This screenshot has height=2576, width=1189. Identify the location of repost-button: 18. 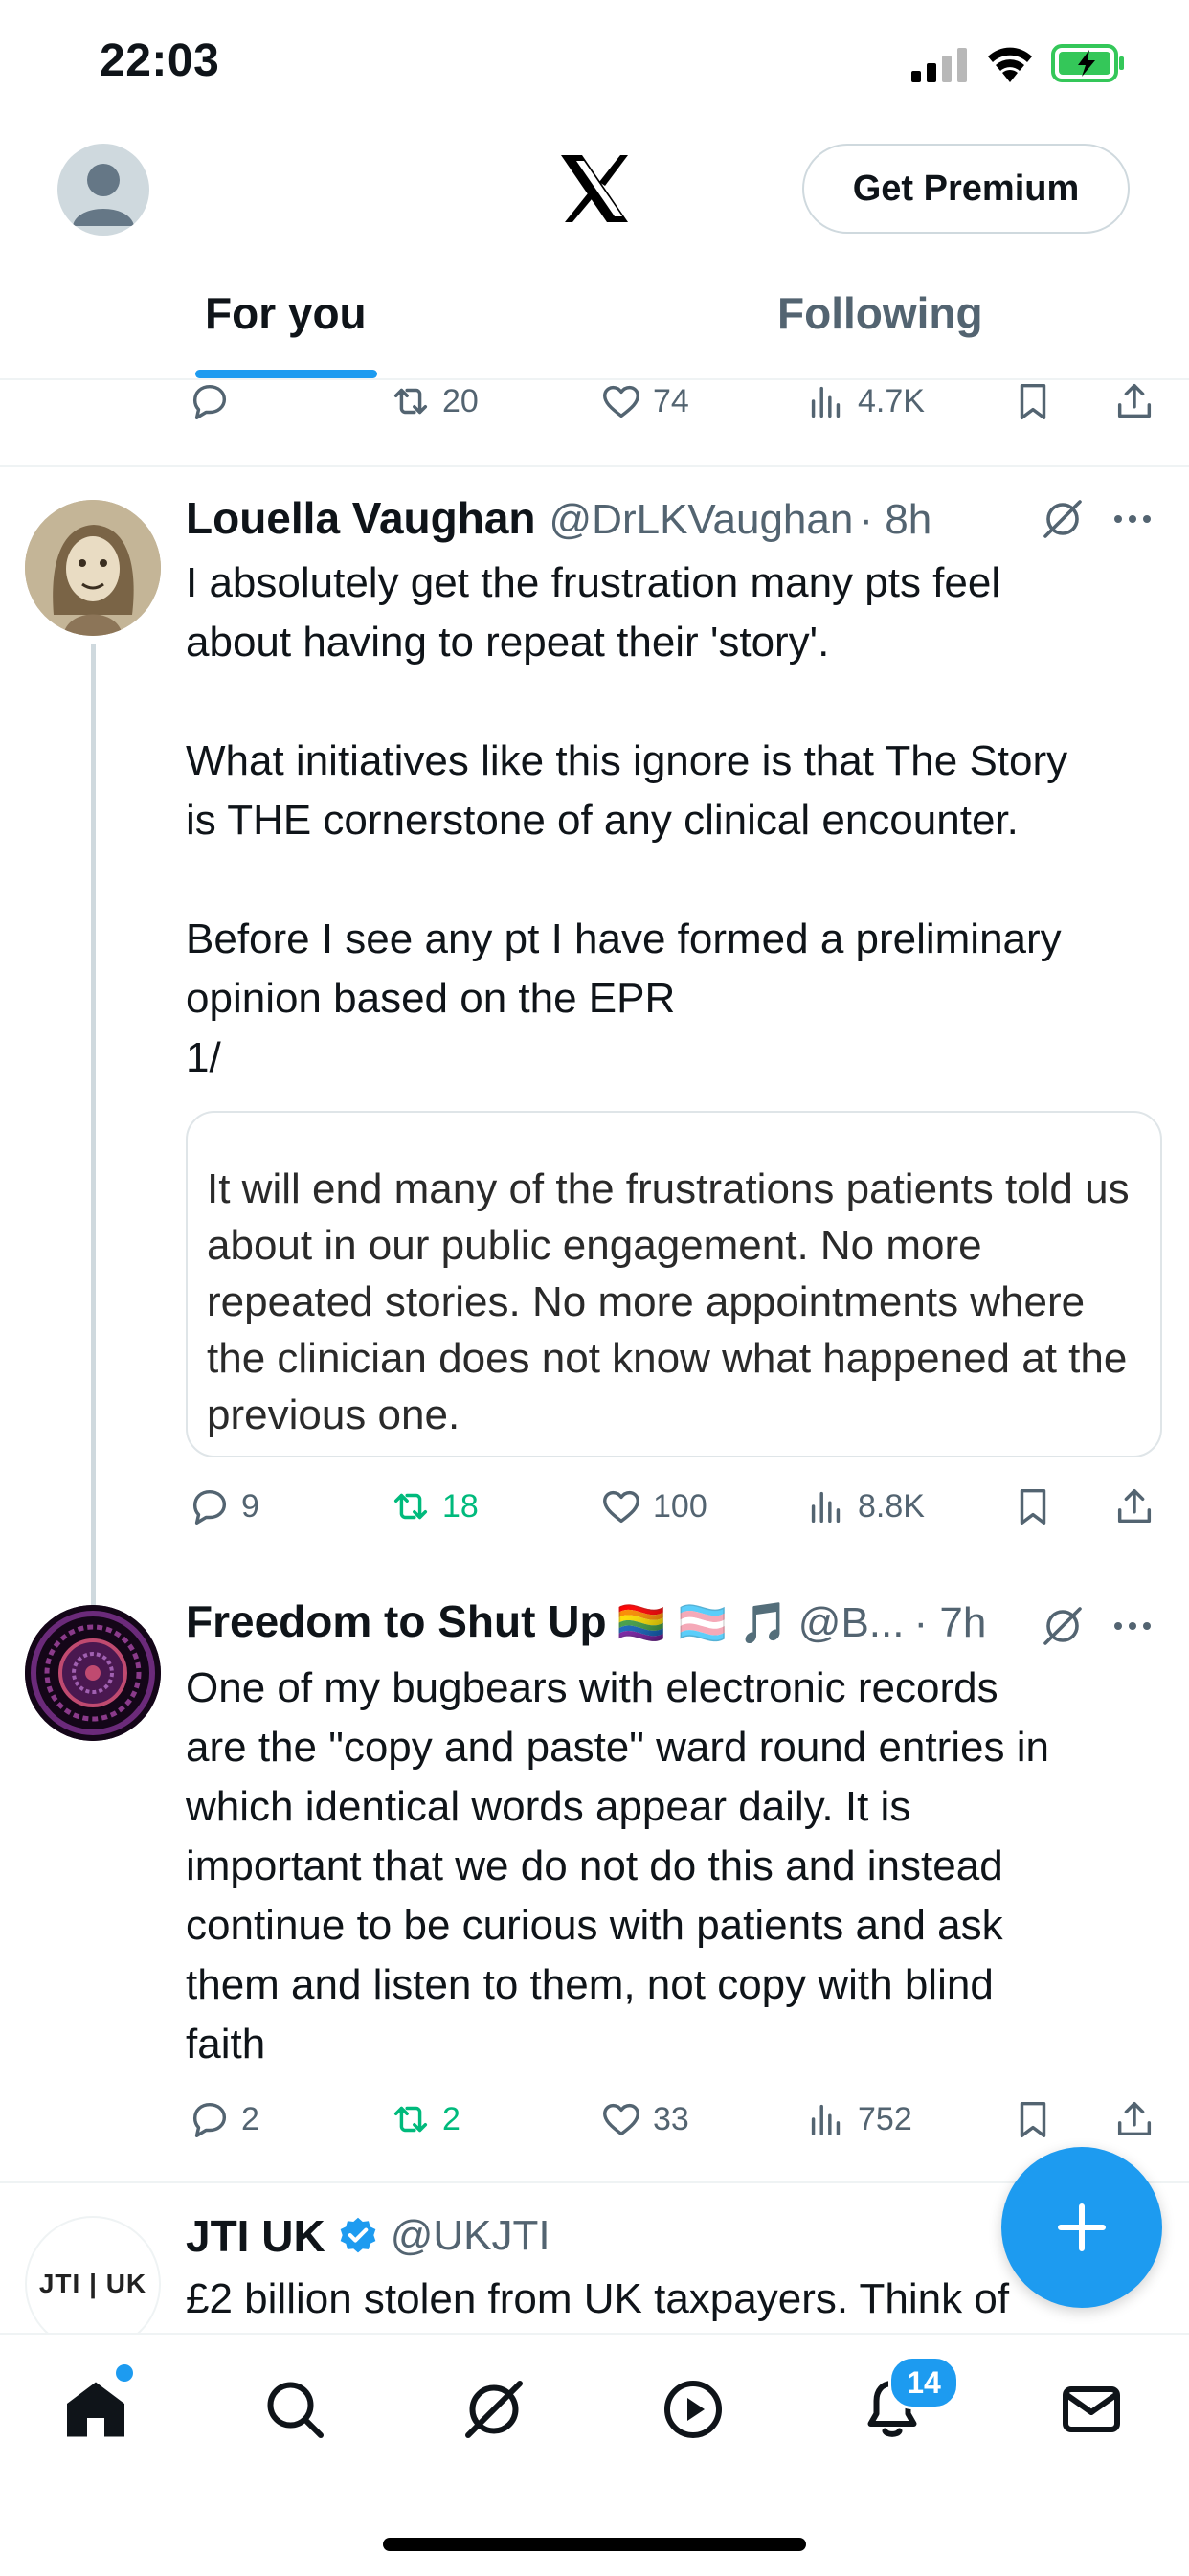
(434, 1506).